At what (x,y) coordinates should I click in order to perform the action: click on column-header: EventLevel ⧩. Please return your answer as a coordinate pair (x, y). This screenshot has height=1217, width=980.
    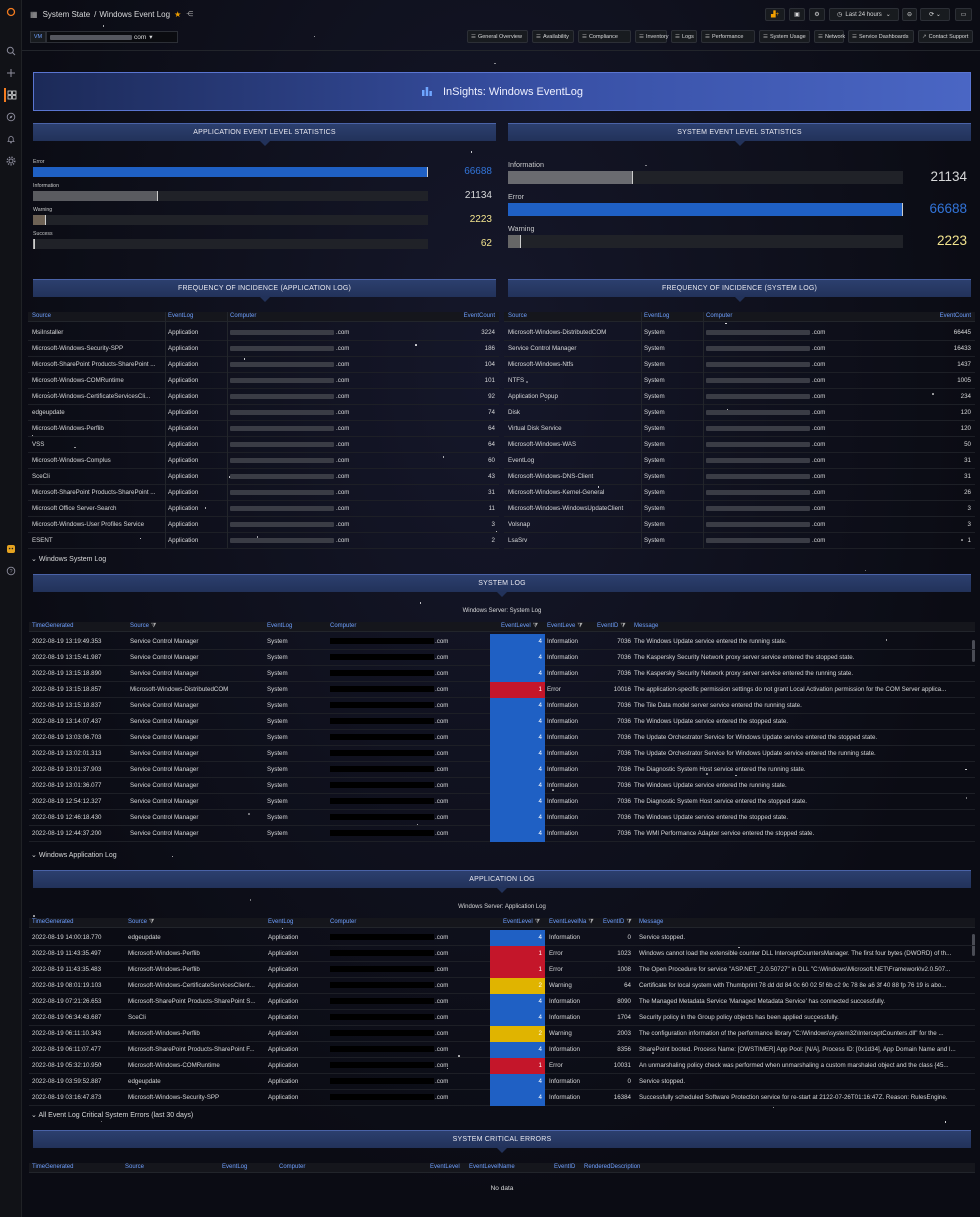
    Looking at the image, I should click on (519, 626).